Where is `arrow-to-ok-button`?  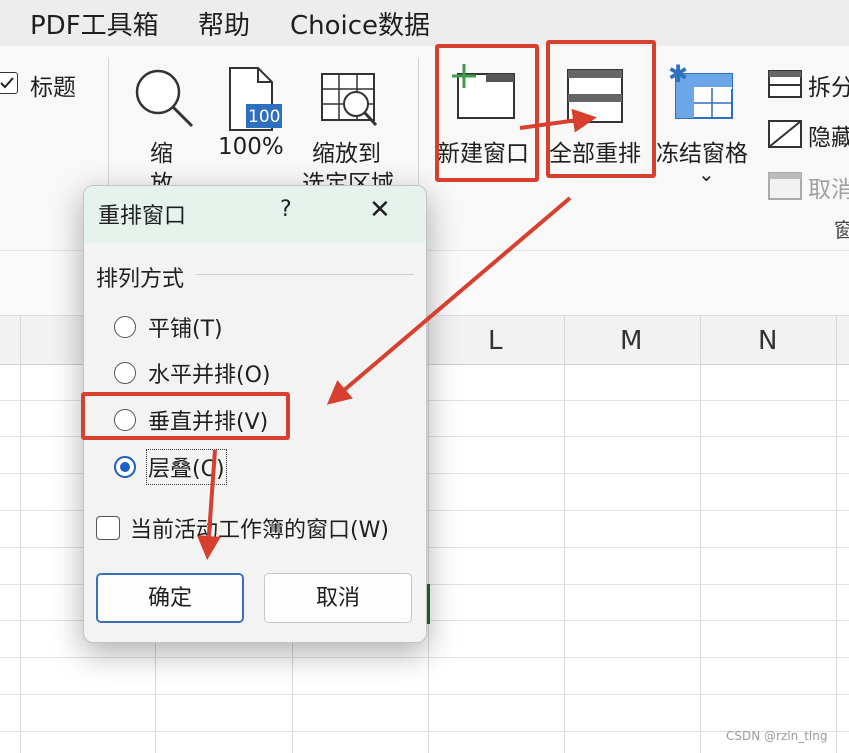 arrow-to-ok-button is located at coordinates (208, 504).